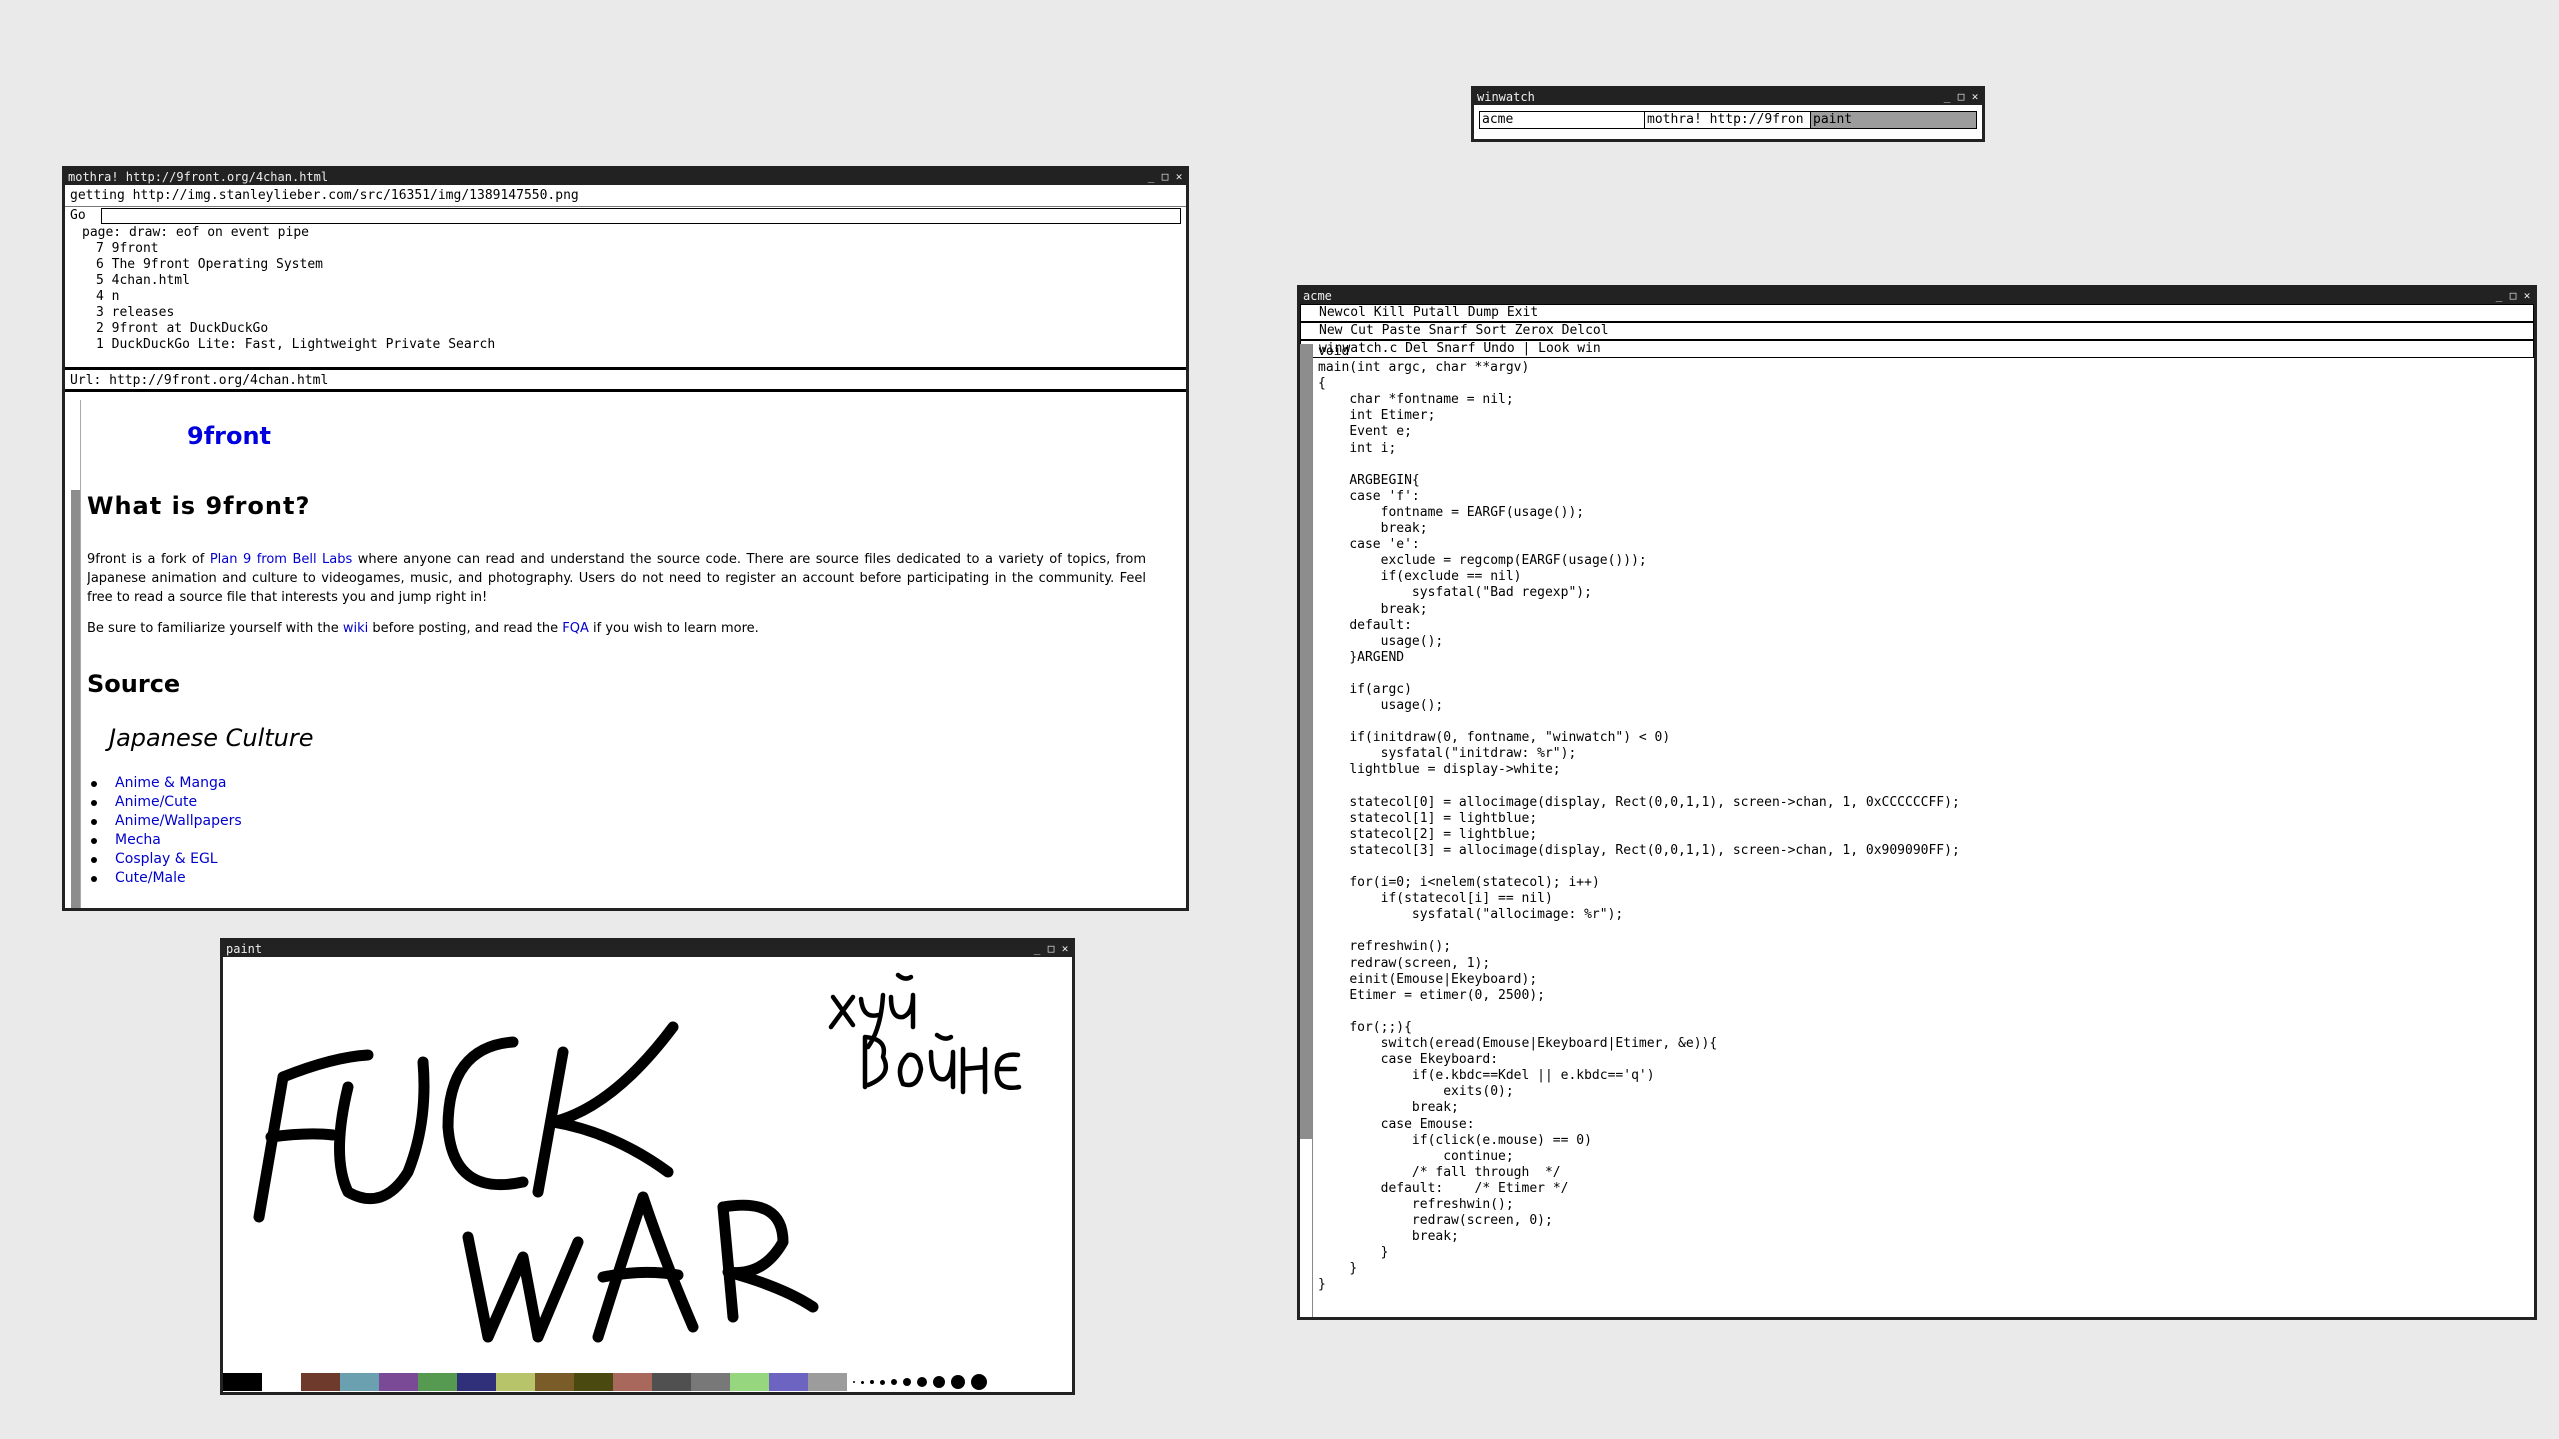 The image size is (2559, 1439). I want to click on page-link-item: Anime/Wallpapers, so click(616, 821).